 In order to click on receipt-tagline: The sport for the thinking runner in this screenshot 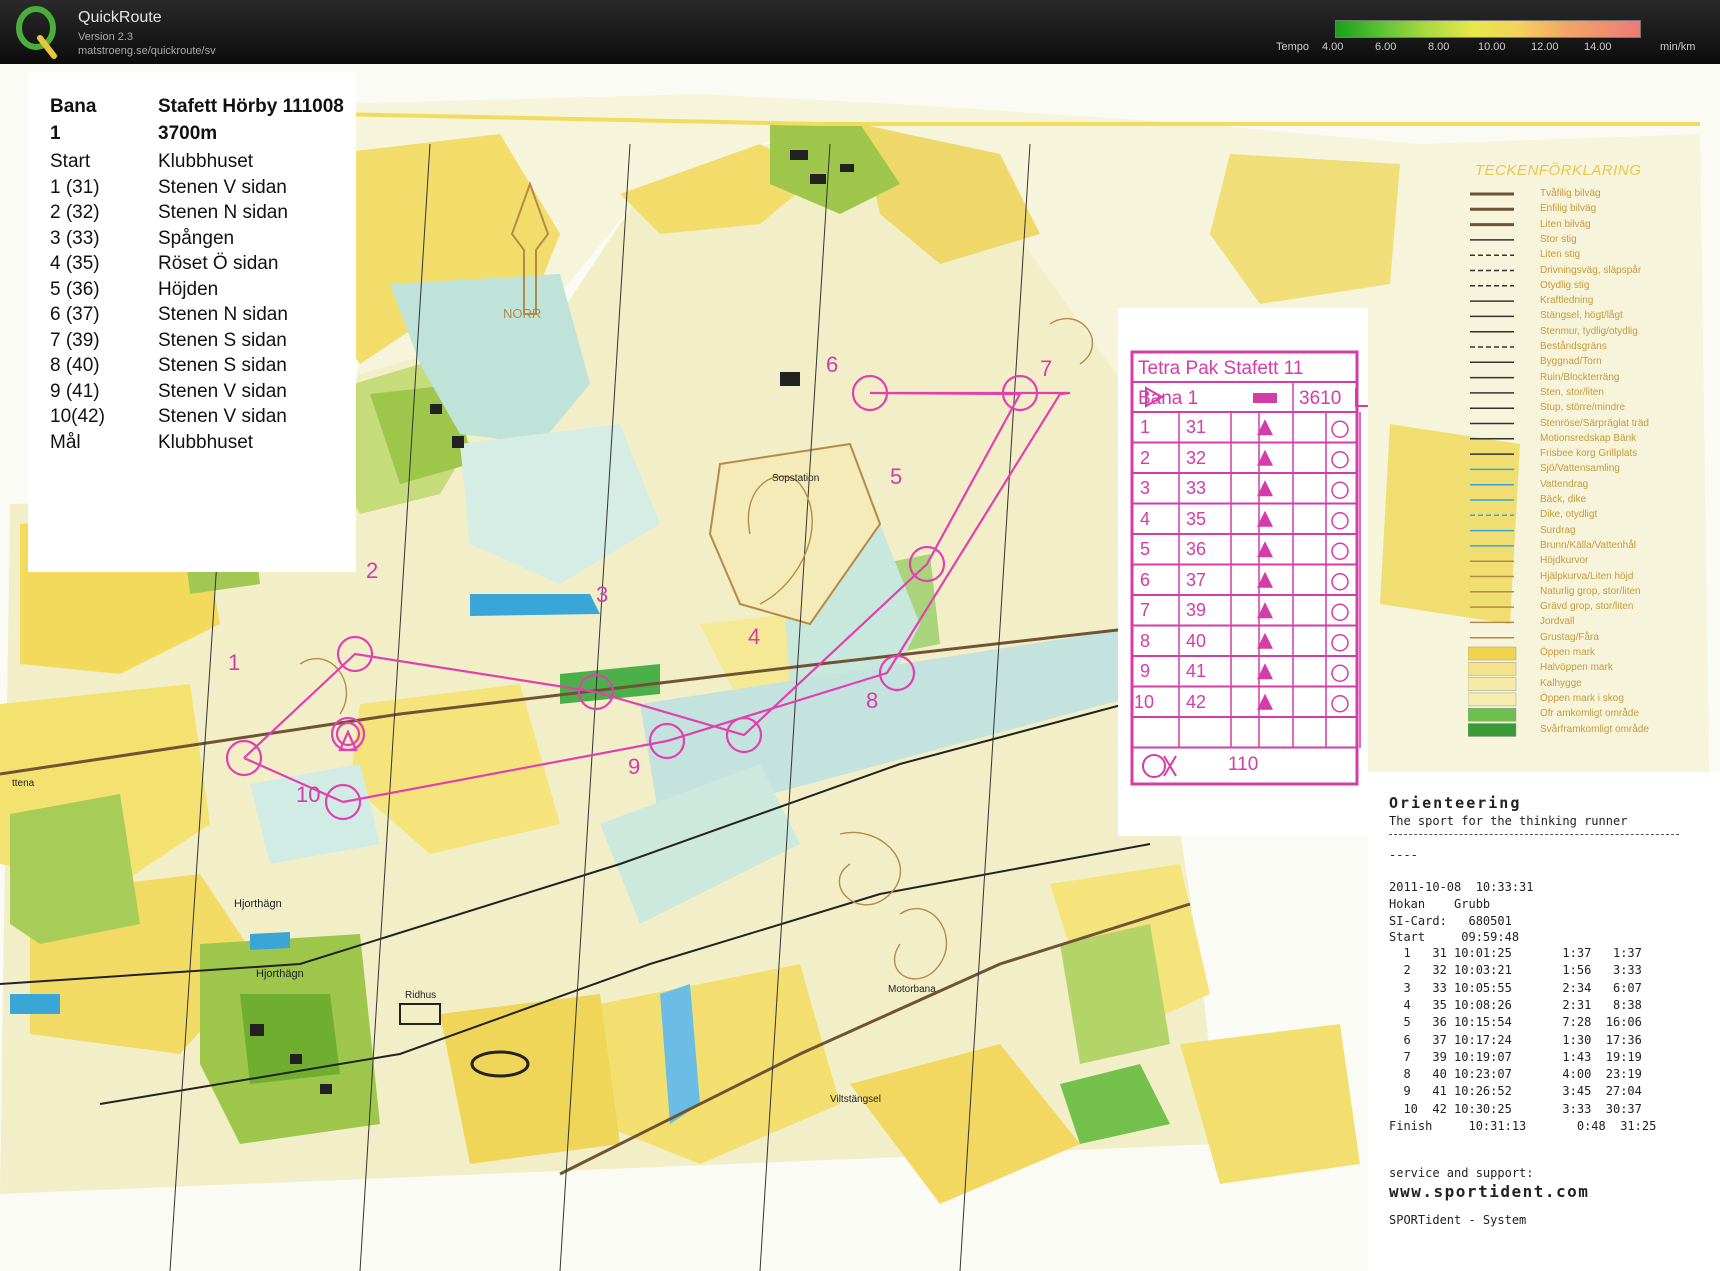, I will do `click(1508, 821)`.